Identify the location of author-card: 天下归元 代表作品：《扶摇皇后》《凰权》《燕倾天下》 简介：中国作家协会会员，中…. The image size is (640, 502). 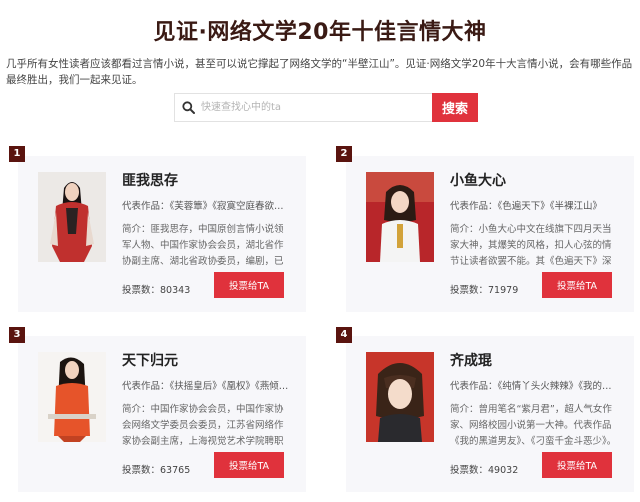
(162, 414).